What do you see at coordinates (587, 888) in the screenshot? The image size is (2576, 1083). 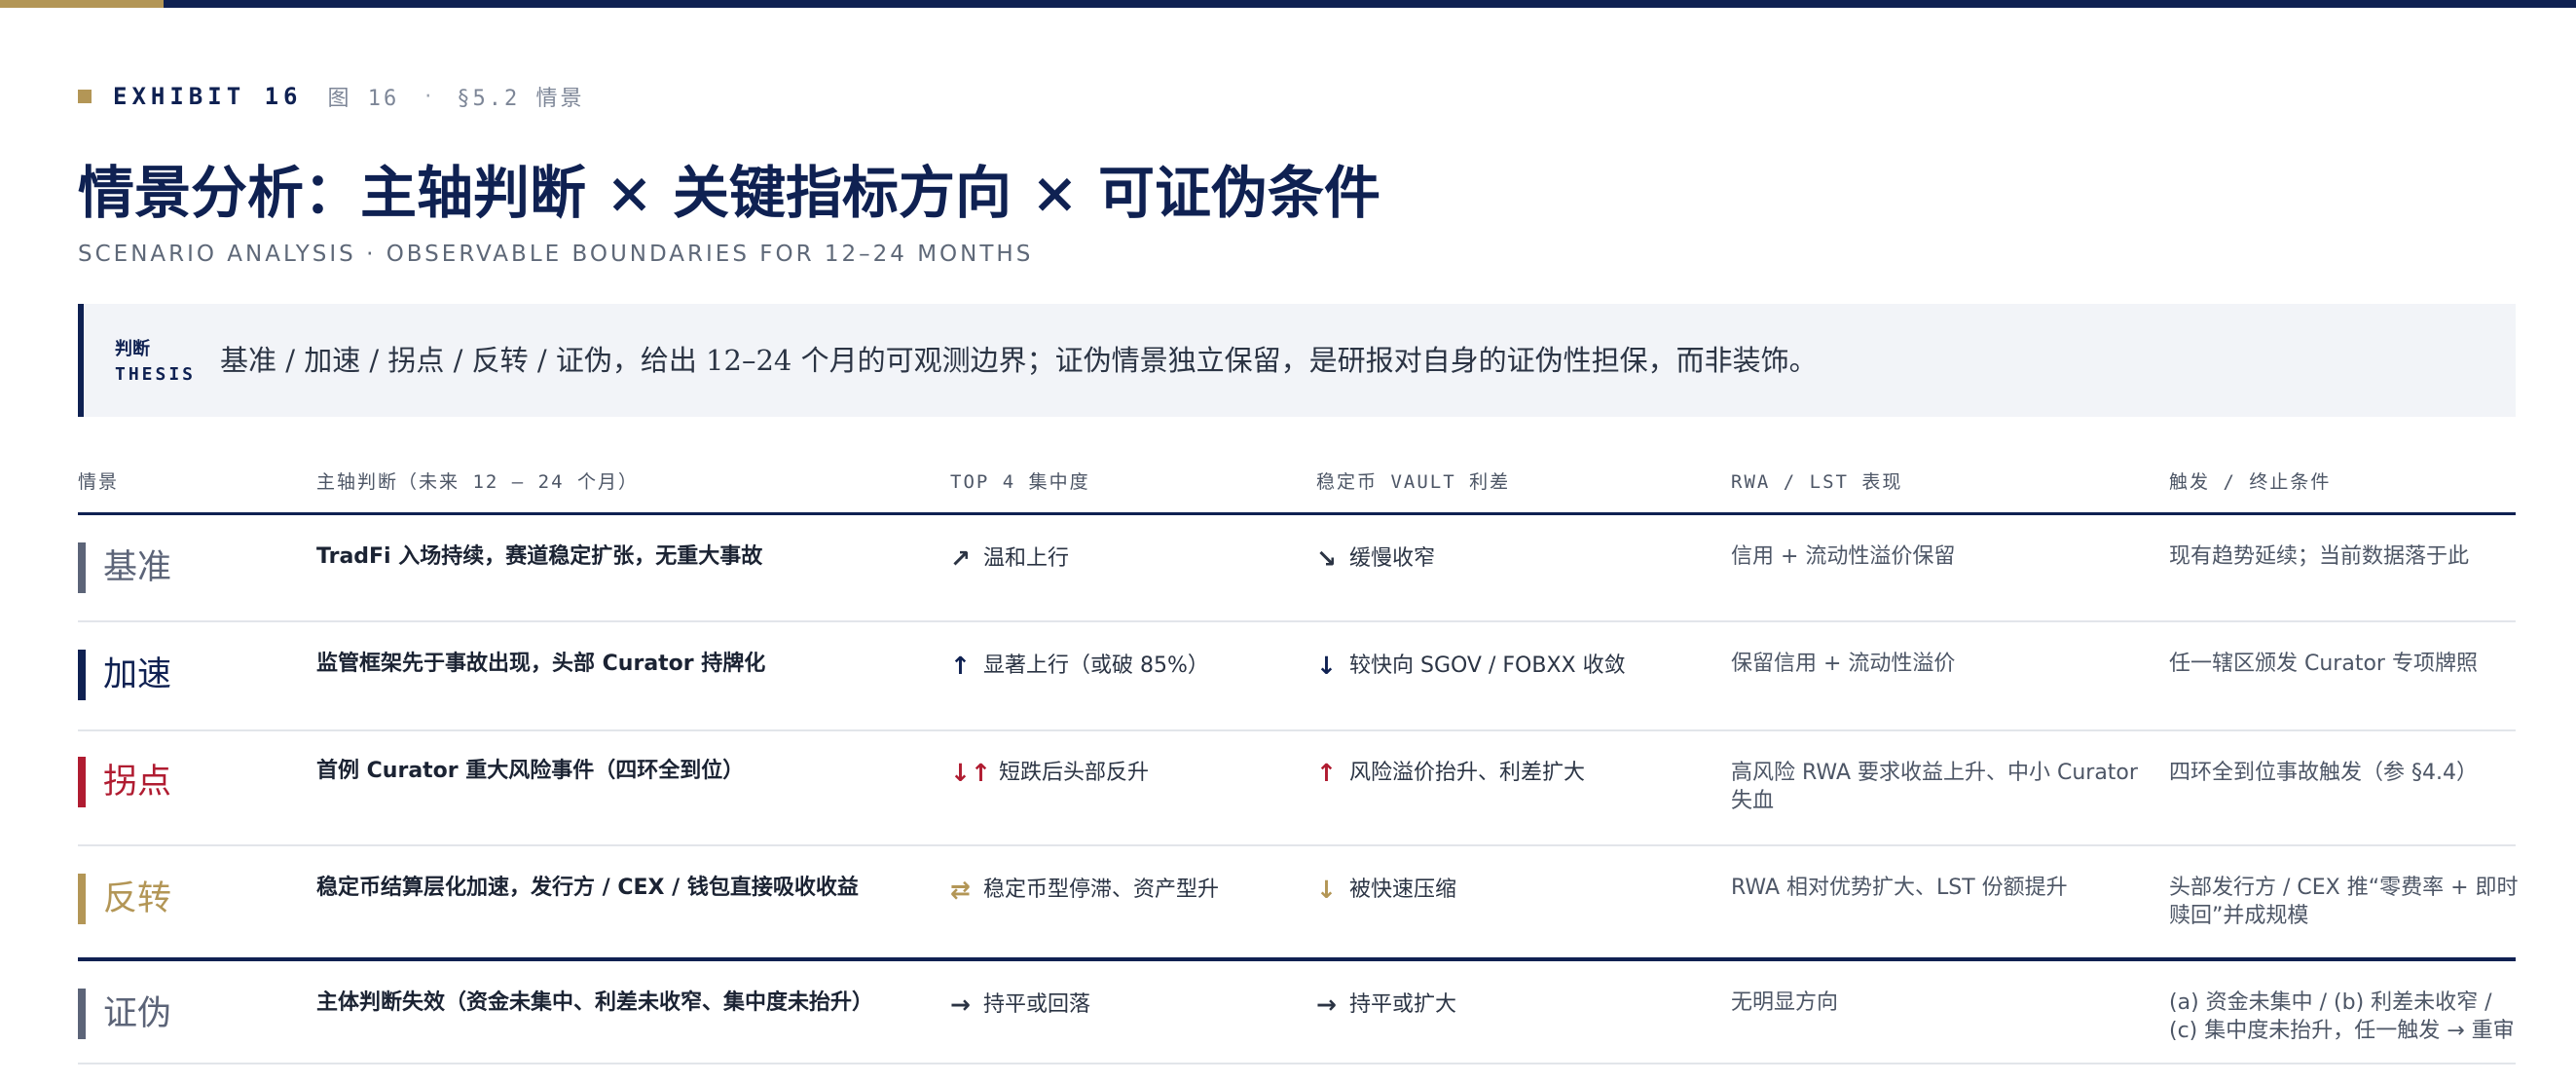 I see `scenario-judgment: 稳定币结算层化加速，发行方 / CEX / 钱包直接吸收收益` at bounding box center [587, 888].